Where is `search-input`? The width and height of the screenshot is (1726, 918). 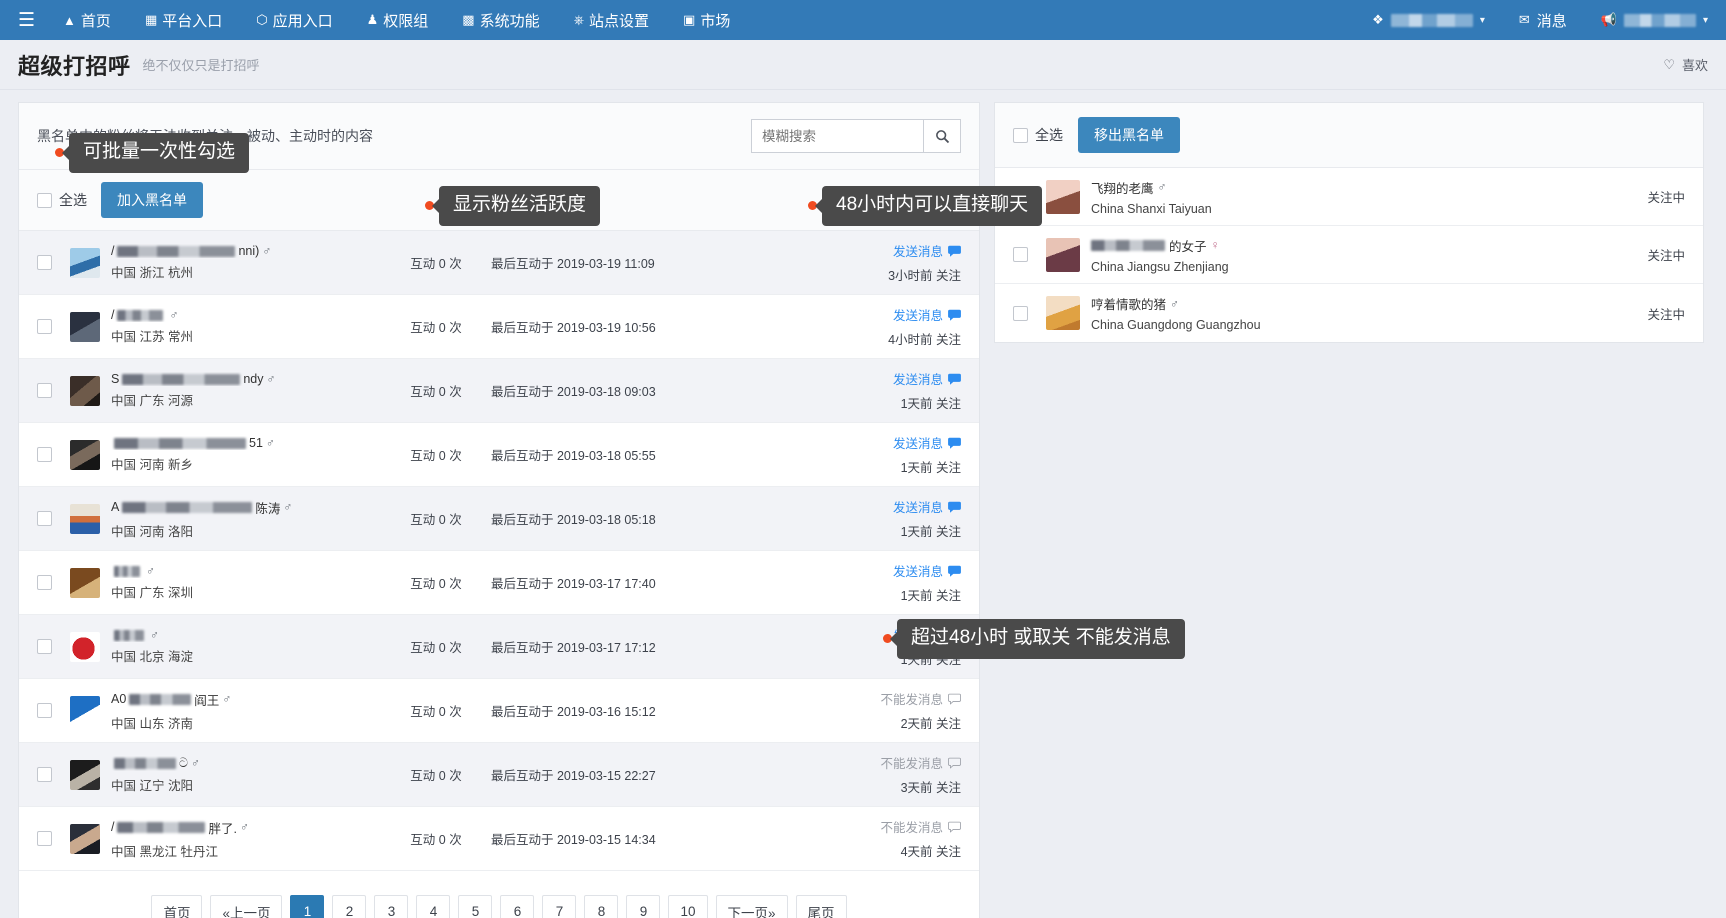
search-input is located at coordinates (837, 136).